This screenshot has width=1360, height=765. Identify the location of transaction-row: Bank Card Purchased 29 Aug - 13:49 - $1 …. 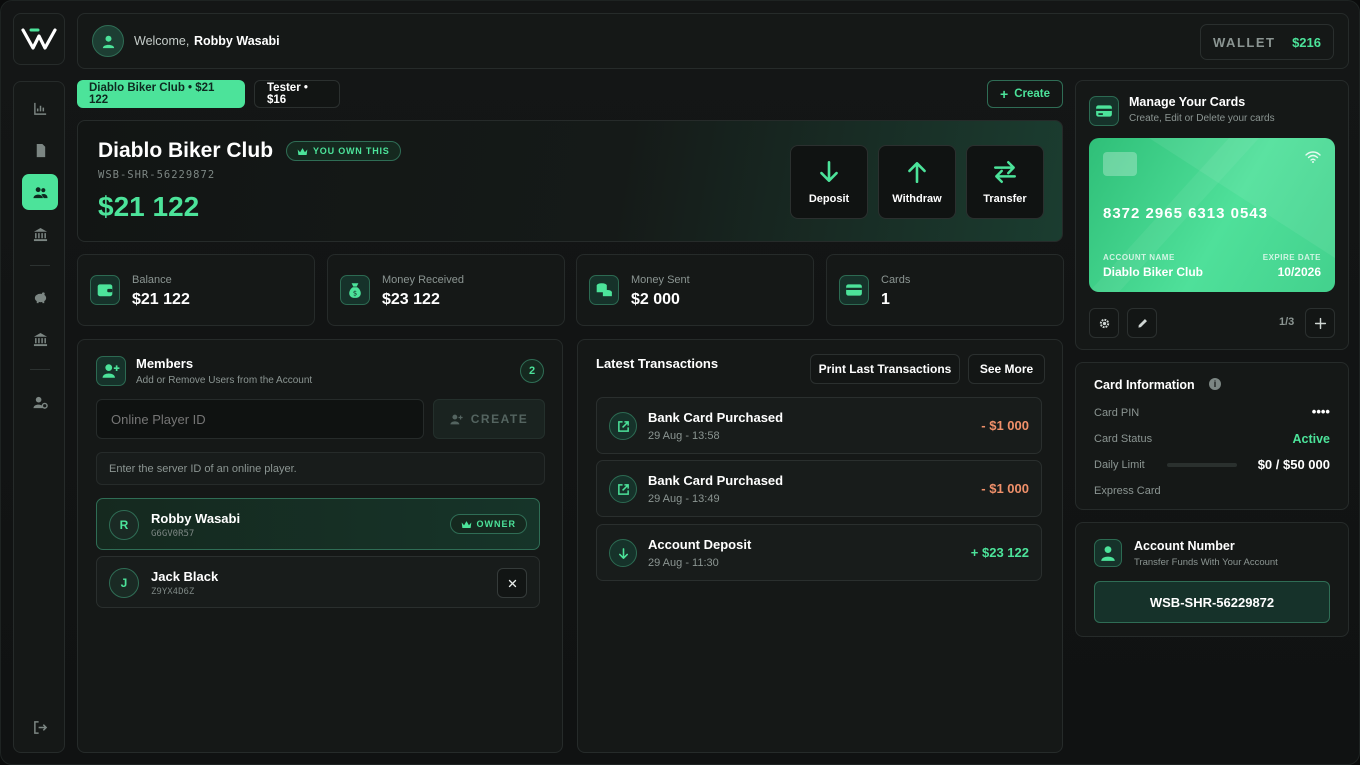
(819, 488).